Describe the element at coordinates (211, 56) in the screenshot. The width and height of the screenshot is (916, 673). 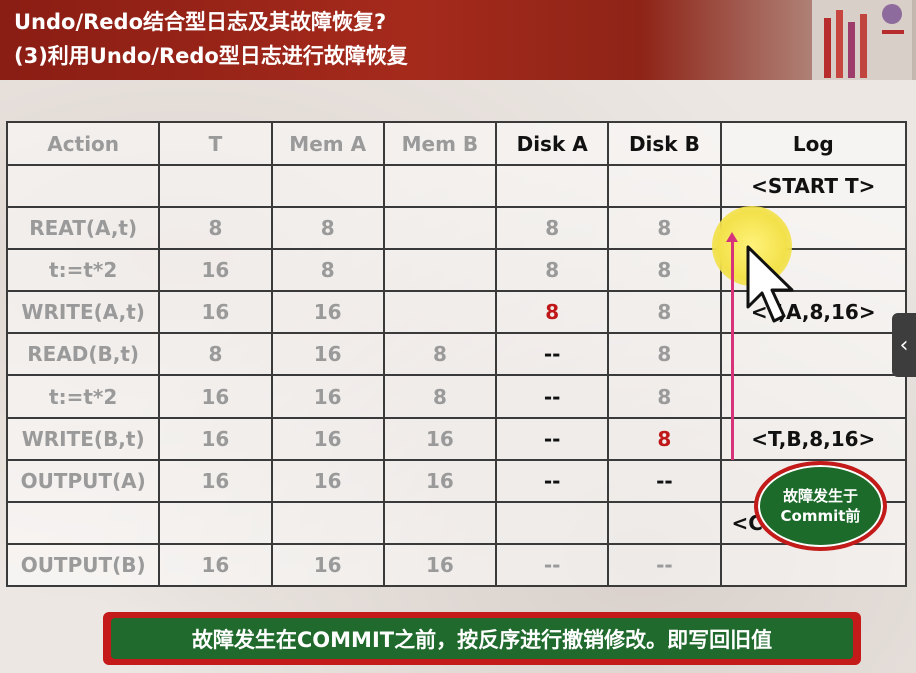
I see `slide-subtitle: (3)利用Undo/Redo型日志进行故障恢复` at that location.